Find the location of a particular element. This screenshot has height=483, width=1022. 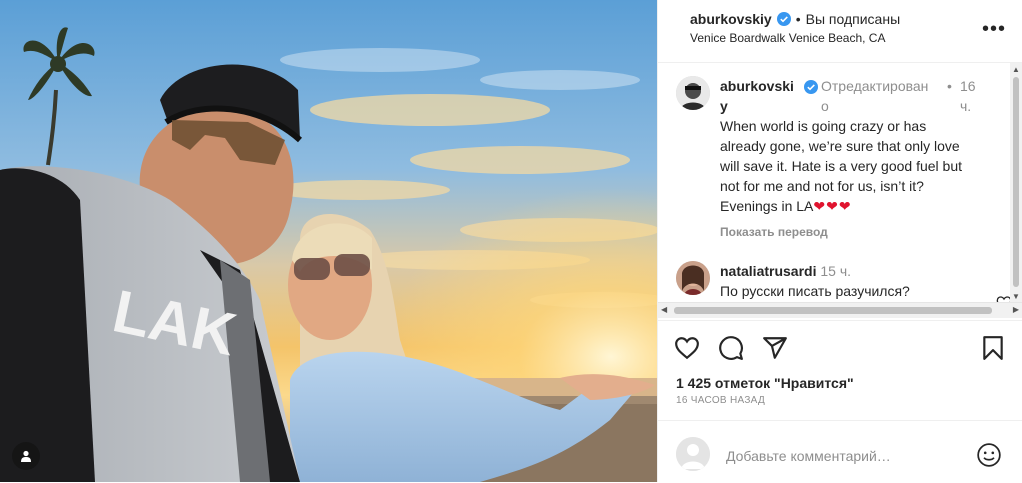

location-link: Venice Boardwalk Venice Beach, CA is located at coordinates (787, 38).